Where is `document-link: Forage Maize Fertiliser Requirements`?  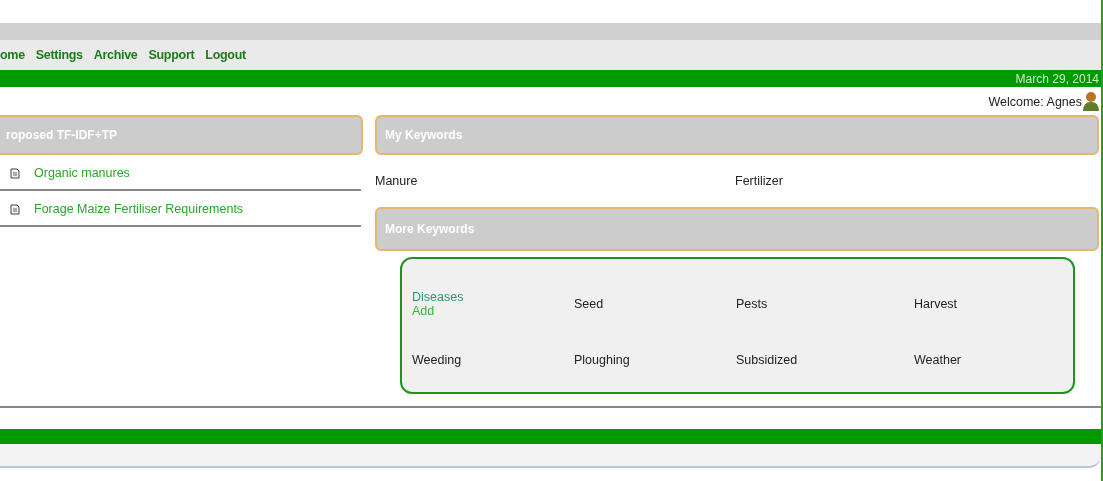 document-link: Forage Maize Fertiliser Requirements is located at coordinates (139, 209).